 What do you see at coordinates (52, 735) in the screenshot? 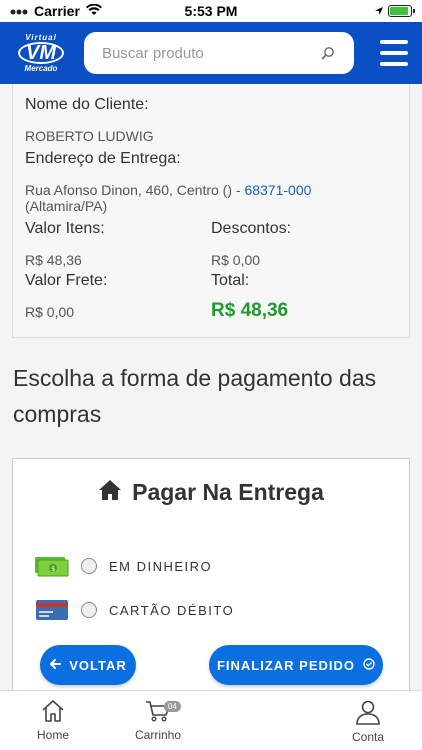
I see `tab-home-label: Home` at bounding box center [52, 735].